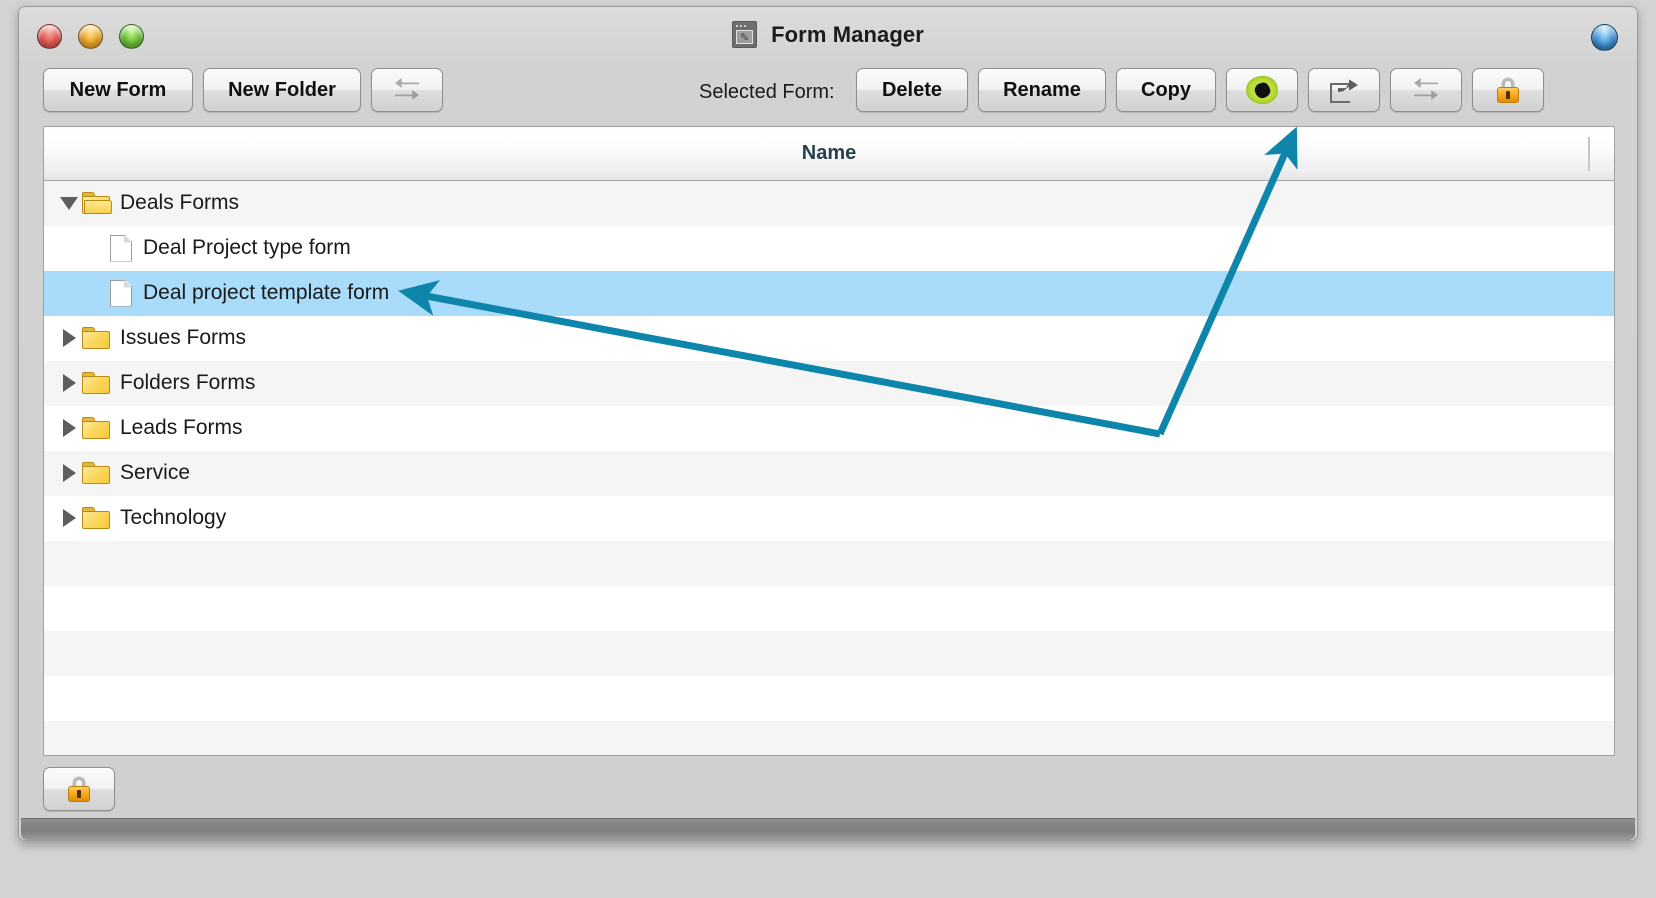  I want to click on delete-label: Delete, so click(912, 89).